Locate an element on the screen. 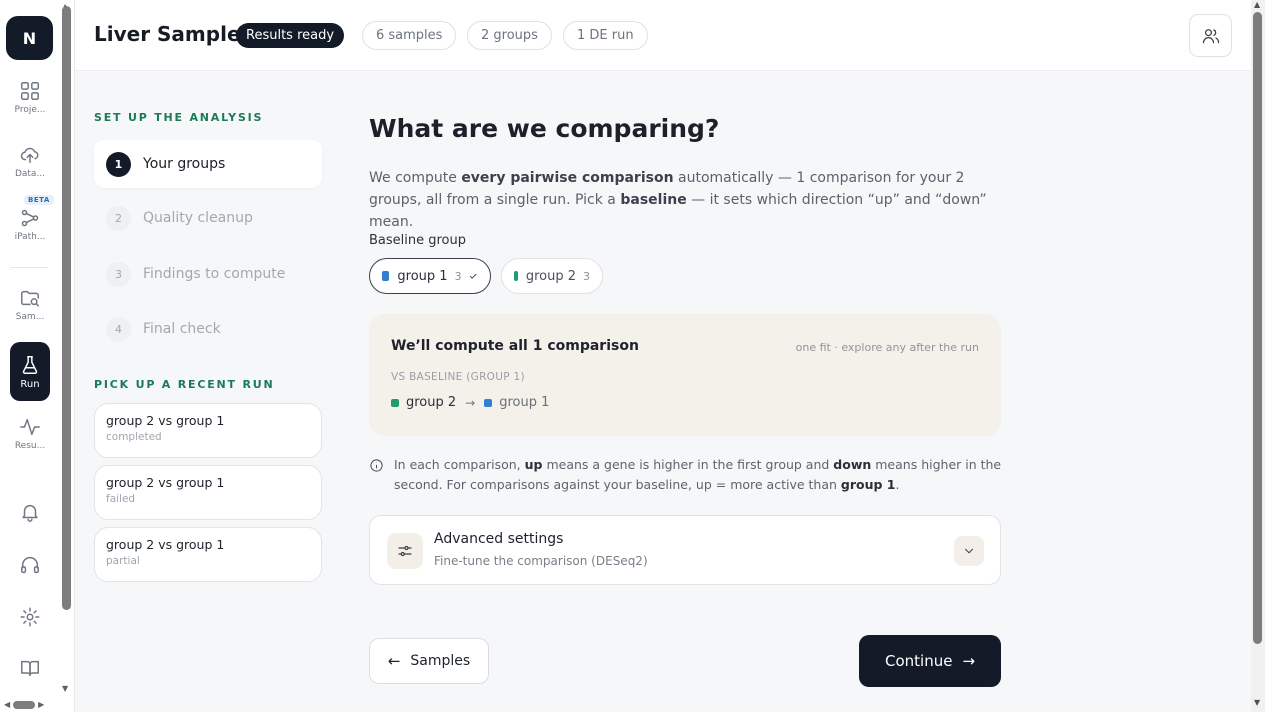 This screenshot has width=1265, height=712. book-icon is located at coordinates (30, 668).